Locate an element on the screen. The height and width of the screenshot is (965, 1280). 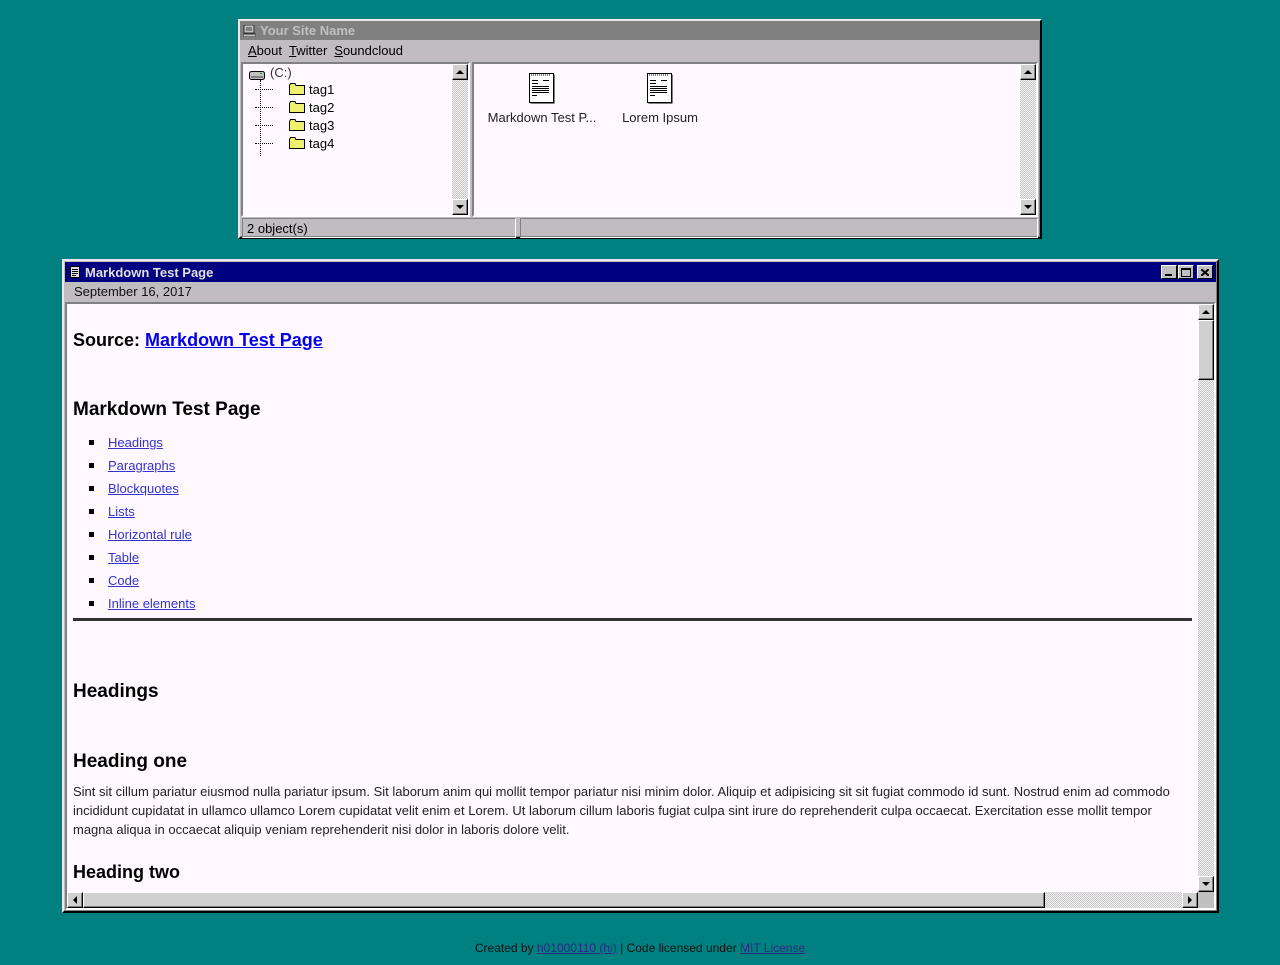
file-item-label: Lorem Ipsum is located at coordinates (660, 117).